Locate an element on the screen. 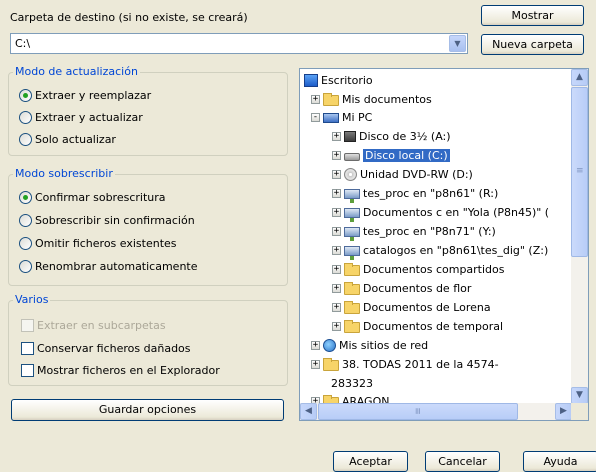 The height and width of the screenshot is (472, 596). vertical-scroll-thumb: ≡ is located at coordinates (579, 172).